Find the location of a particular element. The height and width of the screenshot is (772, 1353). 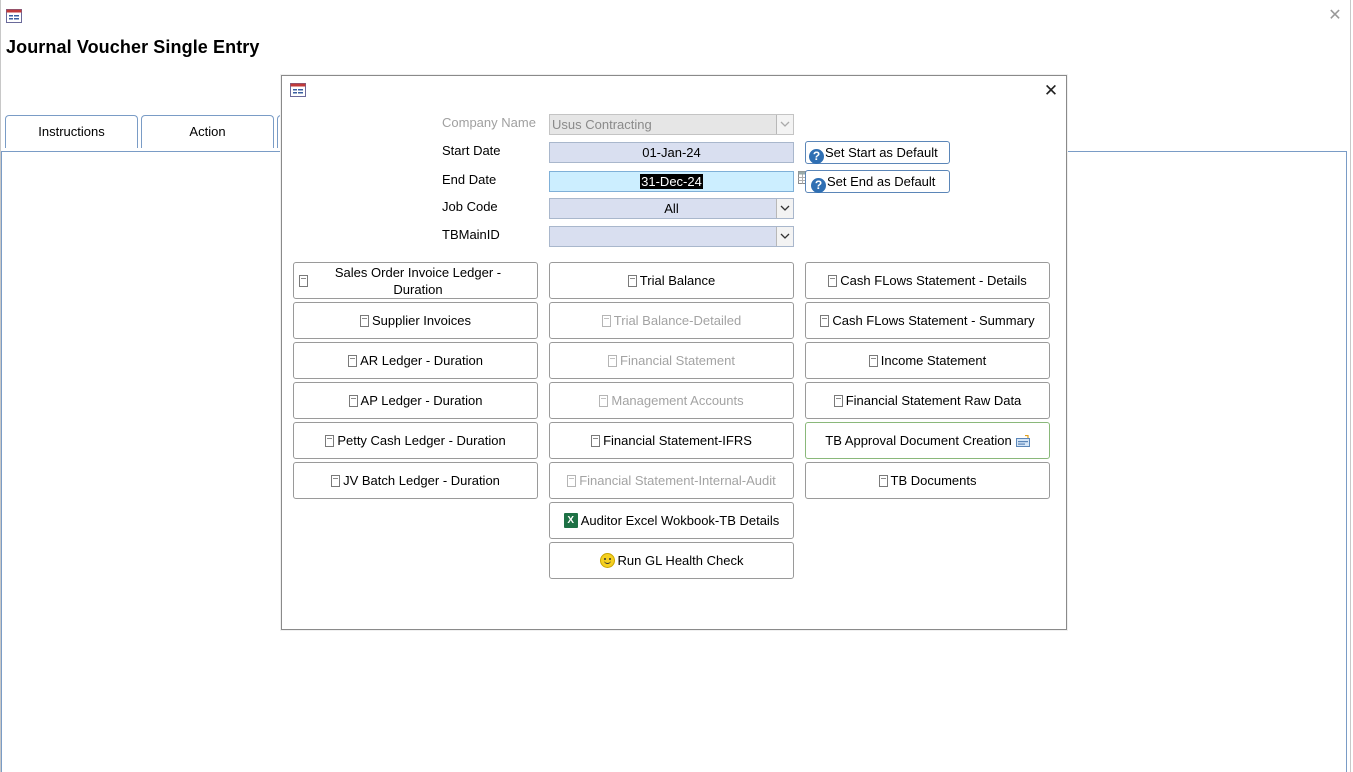

button-label: Financial Statement-Internal-Audit is located at coordinates (677, 480).